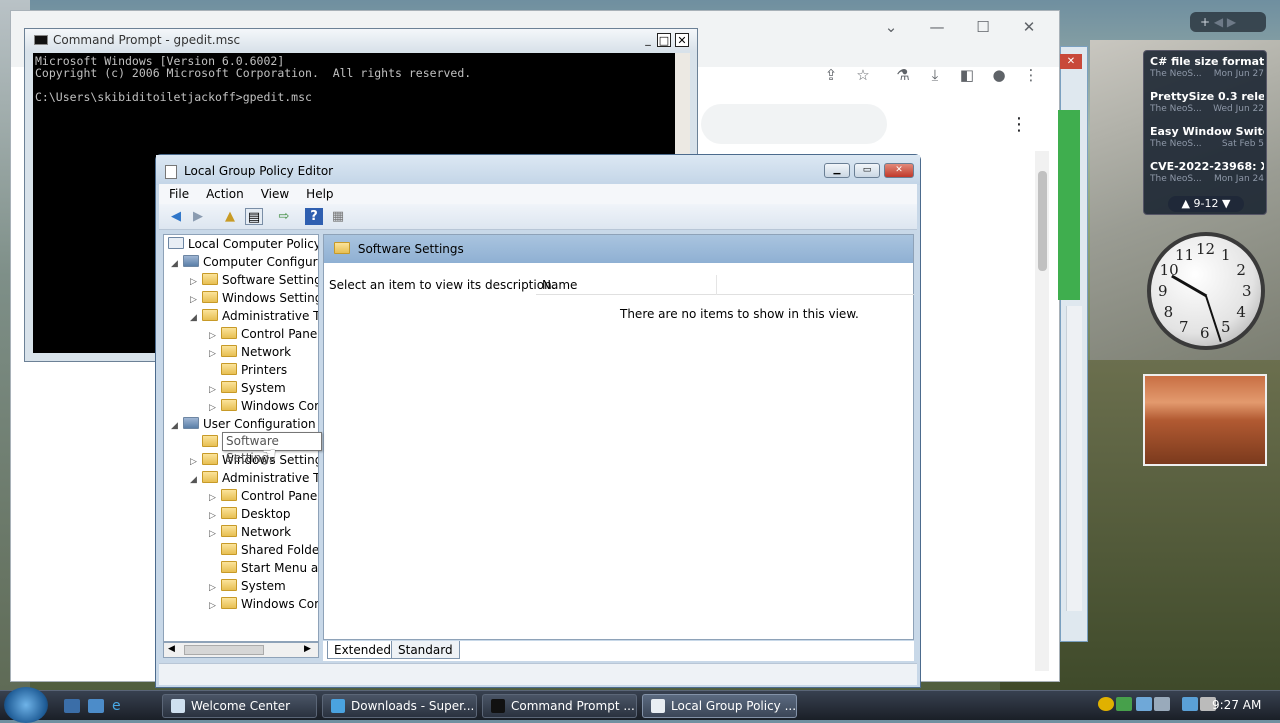  Describe the element at coordinates (361, 40) in the screenshot. I see `cmd-titlebar: Command Prompt - gpedit.msc _ □ ✕` at that location.